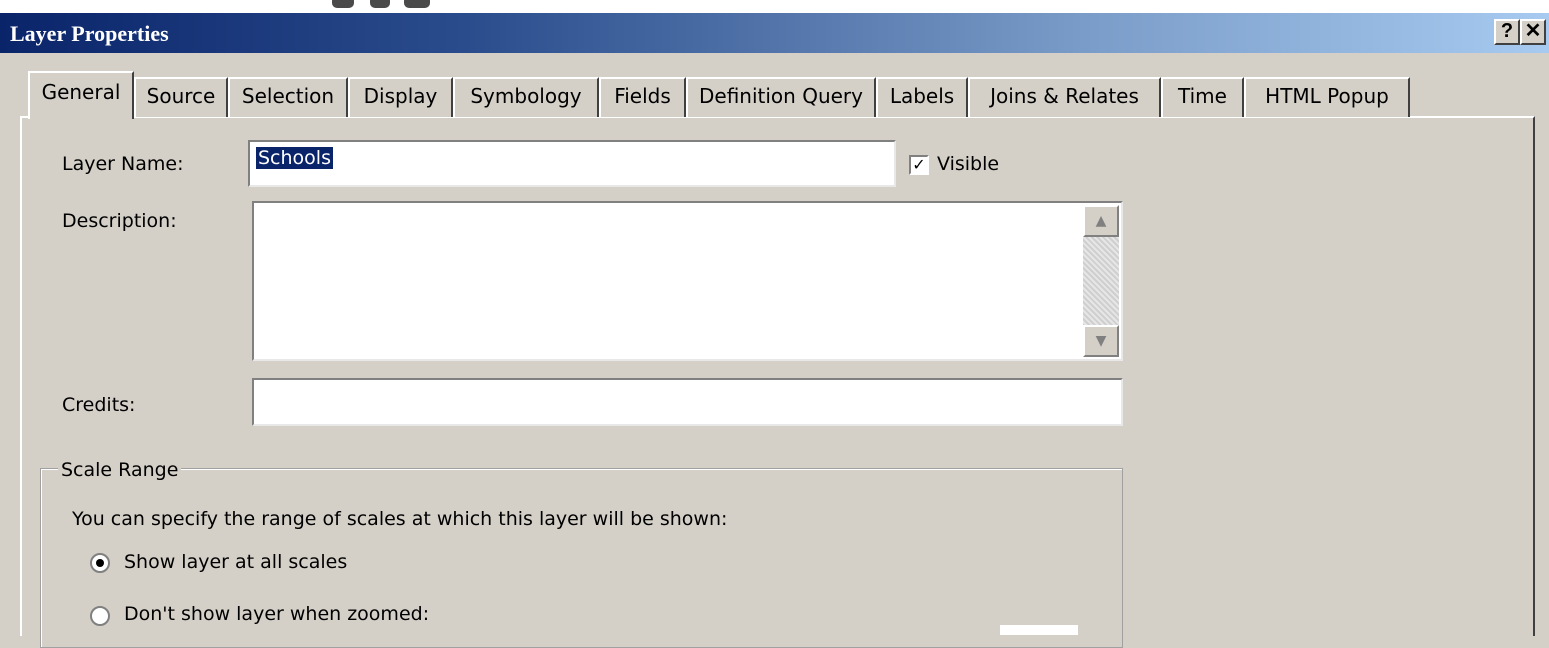  I want to click on scroll-down-button: ▼, so click(1101, 341).